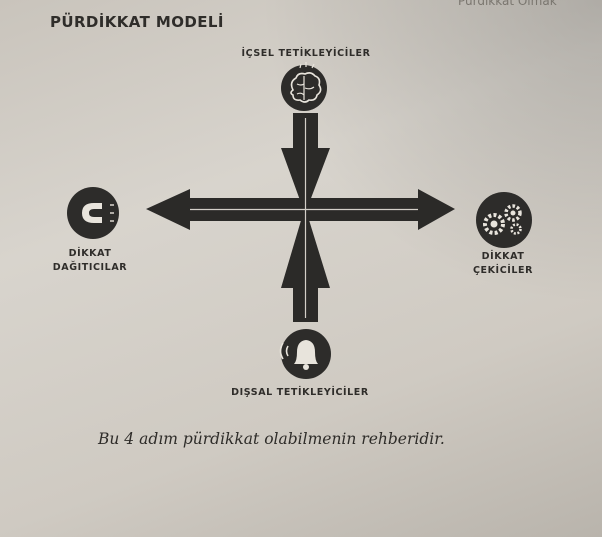 Image resolution: width=602 pixels, height=537 pixels. I want to click on bell-icon, so click(305, 354).